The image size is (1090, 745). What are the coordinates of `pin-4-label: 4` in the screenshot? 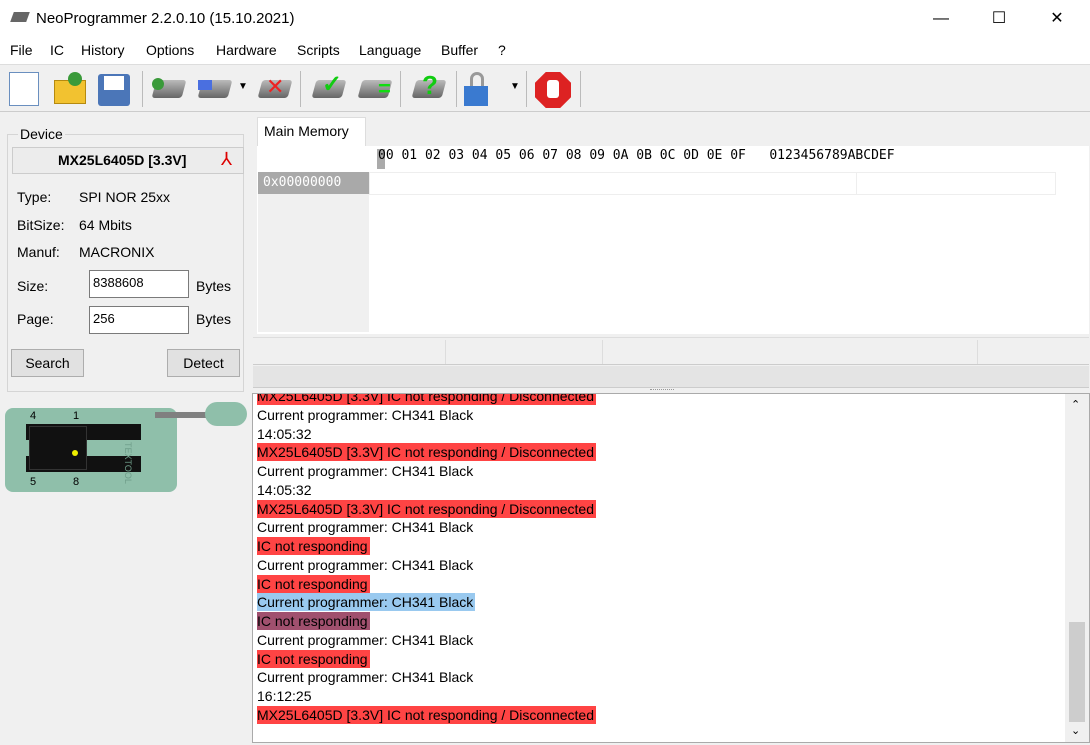 It's located at (33, 416).